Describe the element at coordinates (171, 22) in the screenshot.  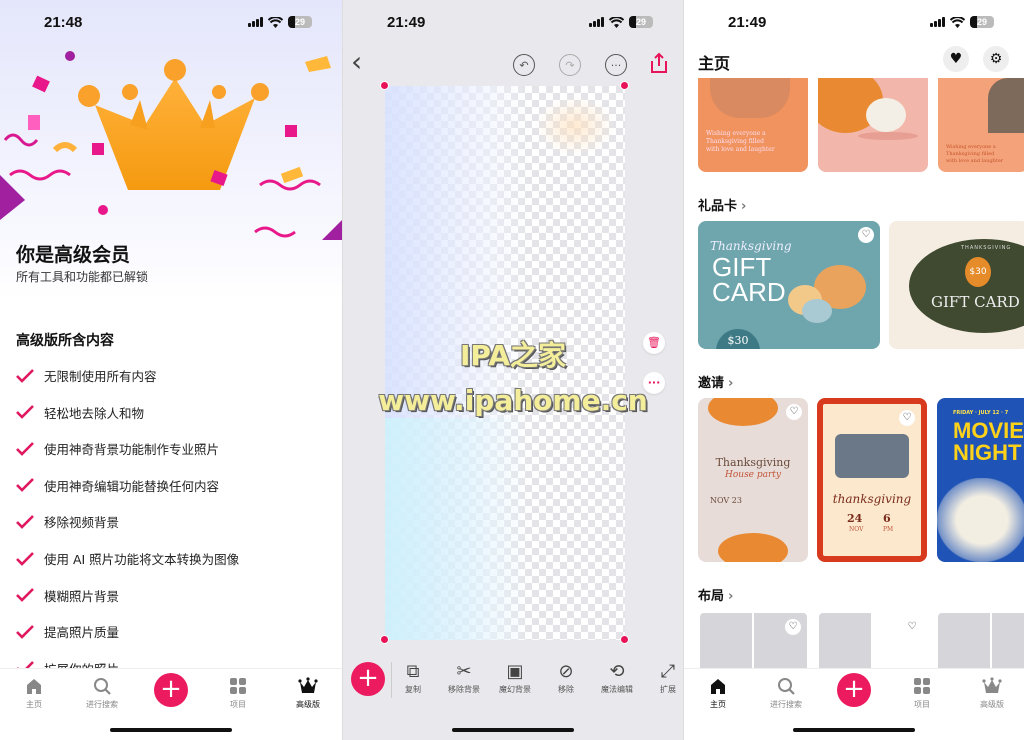
I see `status-bar: 21:48 29` at that location.